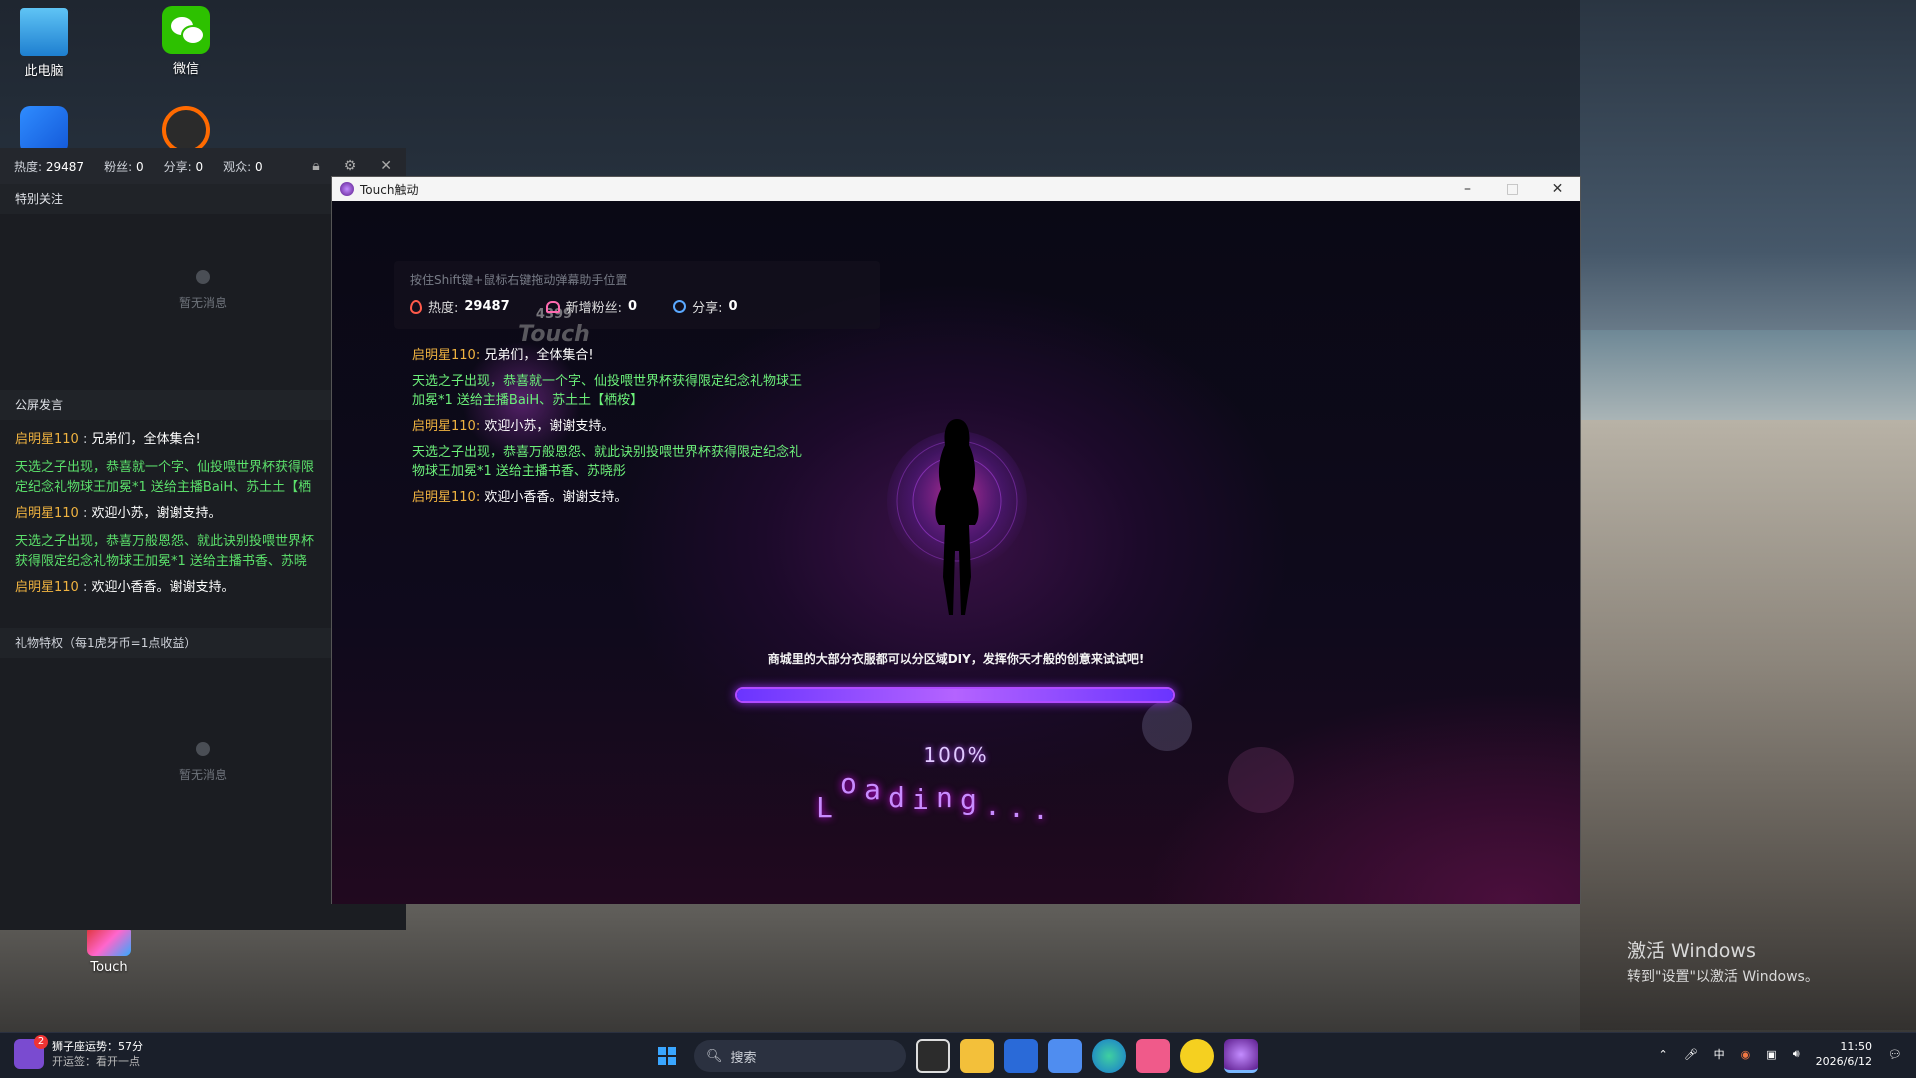 The image size is (1916, 1078). I want to click on taskbar-center: 🔍︎ 搜索, so click(954, 1056).